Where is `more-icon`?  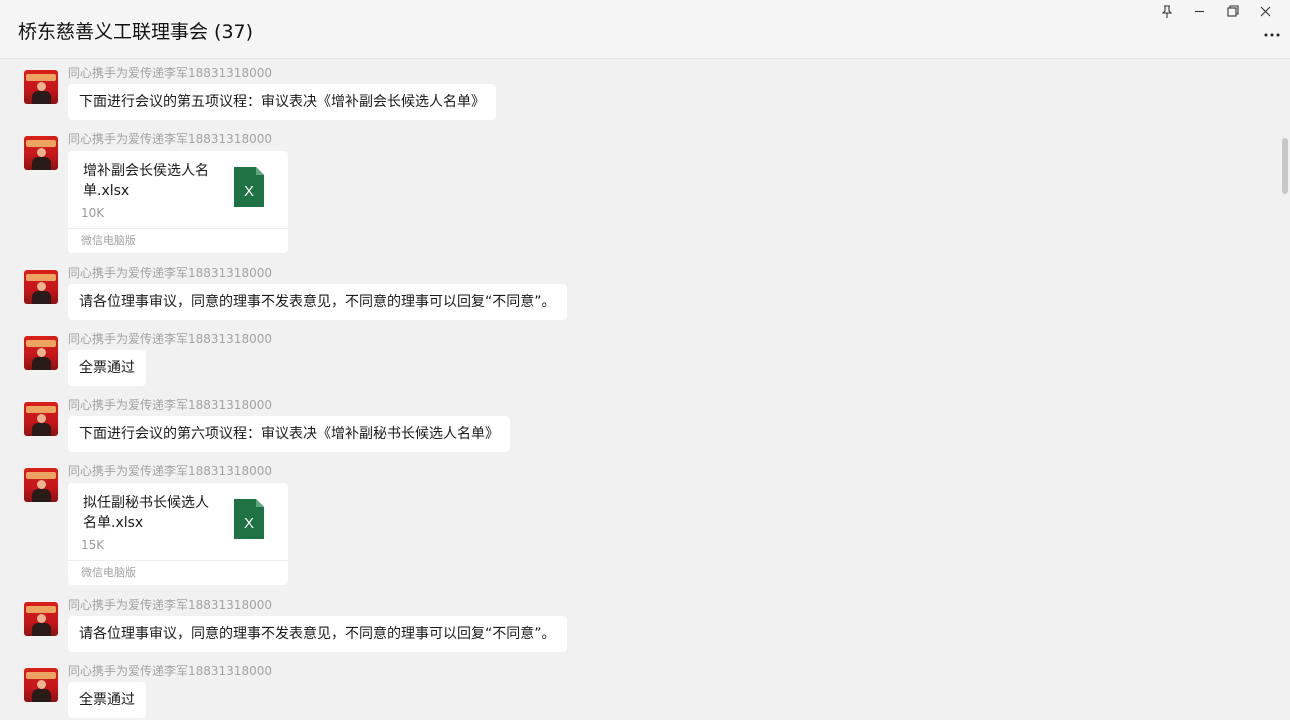
more-icon is located at coordinates (1272, 35).